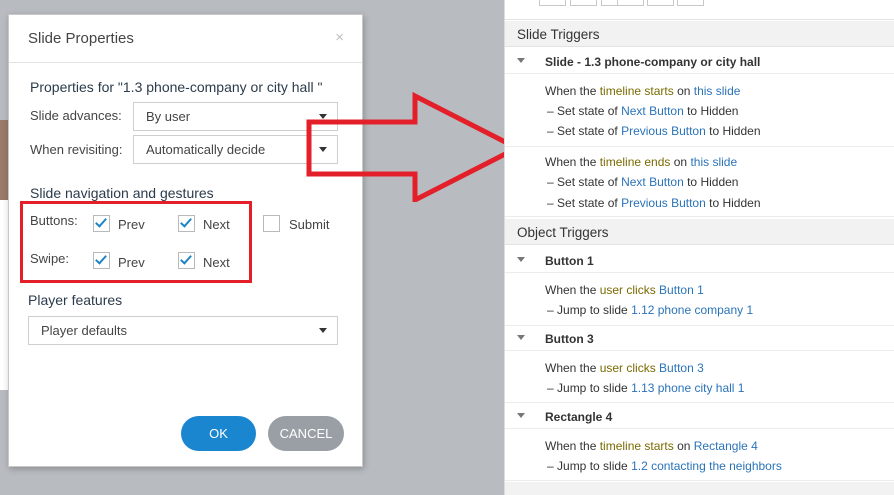 The image size is (894, 495). Describe the element at coordinates (168, 116) in the screenshot. I see `slide-advances-value: By user` at that location.